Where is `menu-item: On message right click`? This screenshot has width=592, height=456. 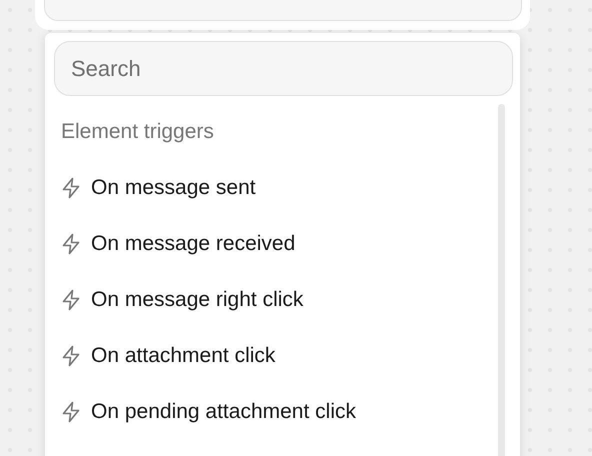 menu-item: On message right click is located at coordinates (279, 300).